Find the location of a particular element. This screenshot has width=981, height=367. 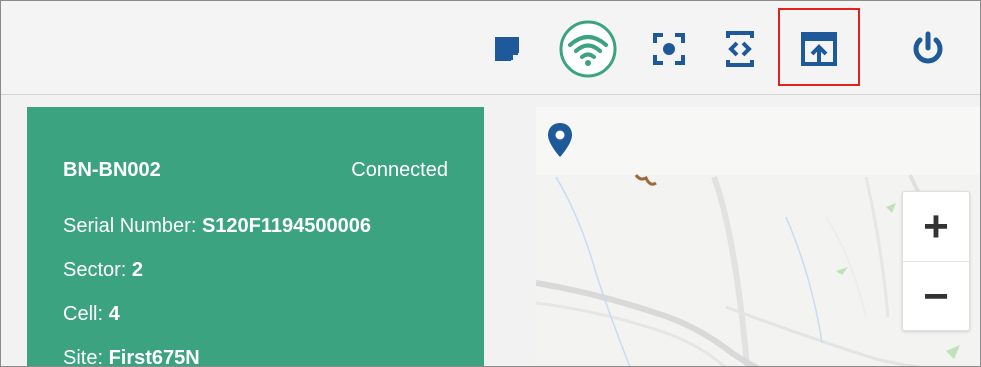

wifi-icon is located at coordinates (588, 49).